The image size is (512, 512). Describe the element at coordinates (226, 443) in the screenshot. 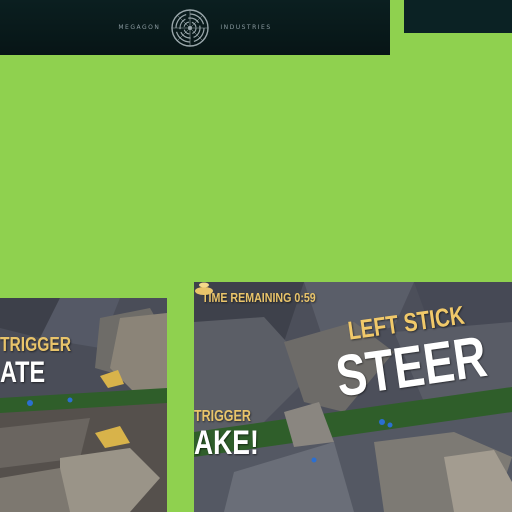

I see `right-action-label: AKE!` at that location.